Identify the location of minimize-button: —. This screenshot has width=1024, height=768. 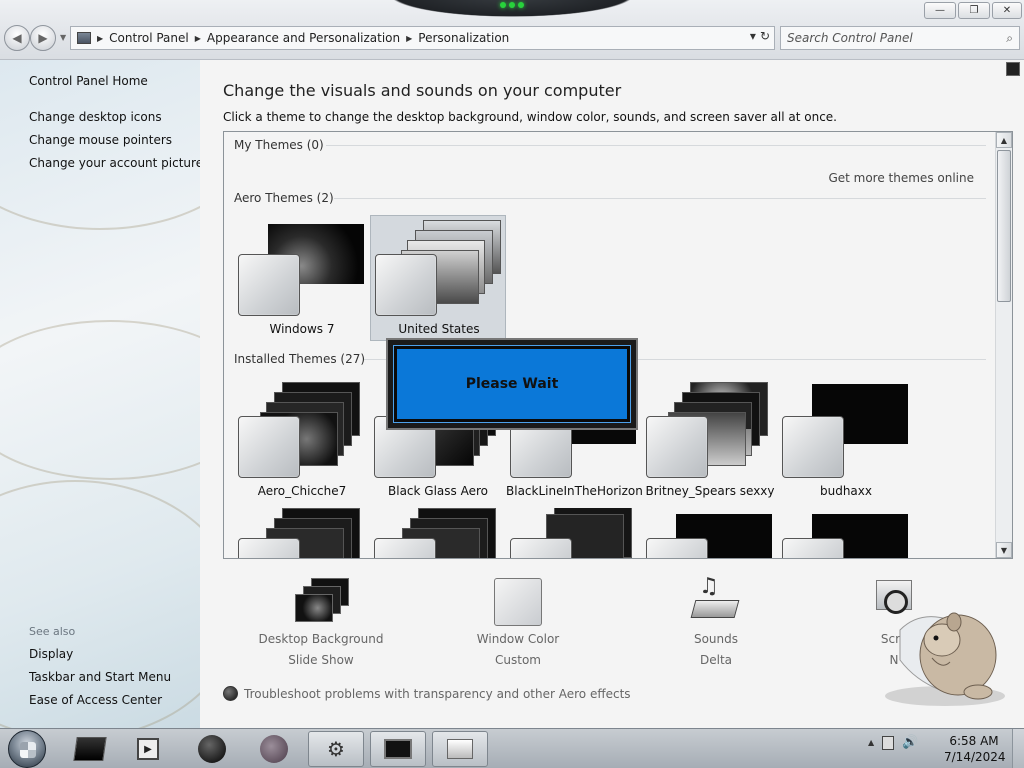
(940, 10).